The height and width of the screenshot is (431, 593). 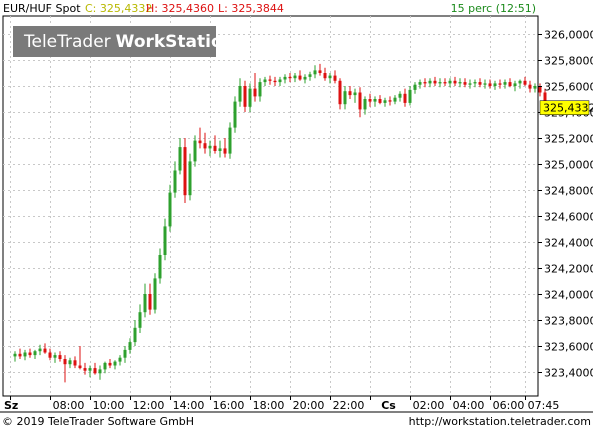 What do you see at coordinates (229, 405) in the screenshot?
I see `x-tick-label: 16:00` at bounding box center [229, 405].